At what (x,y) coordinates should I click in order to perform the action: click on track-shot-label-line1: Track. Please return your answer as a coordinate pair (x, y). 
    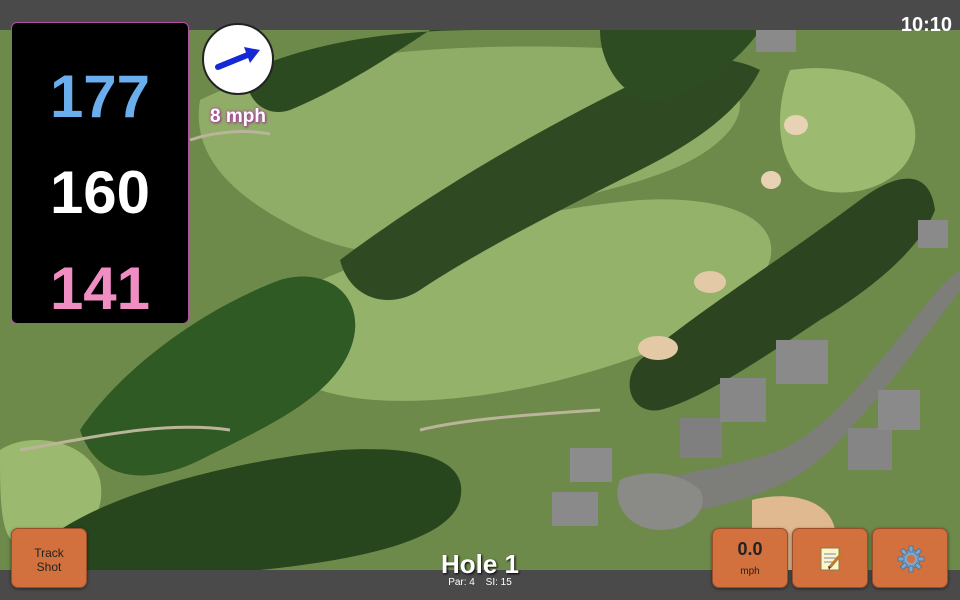
    Looking at the image, I should click on (49, 553).